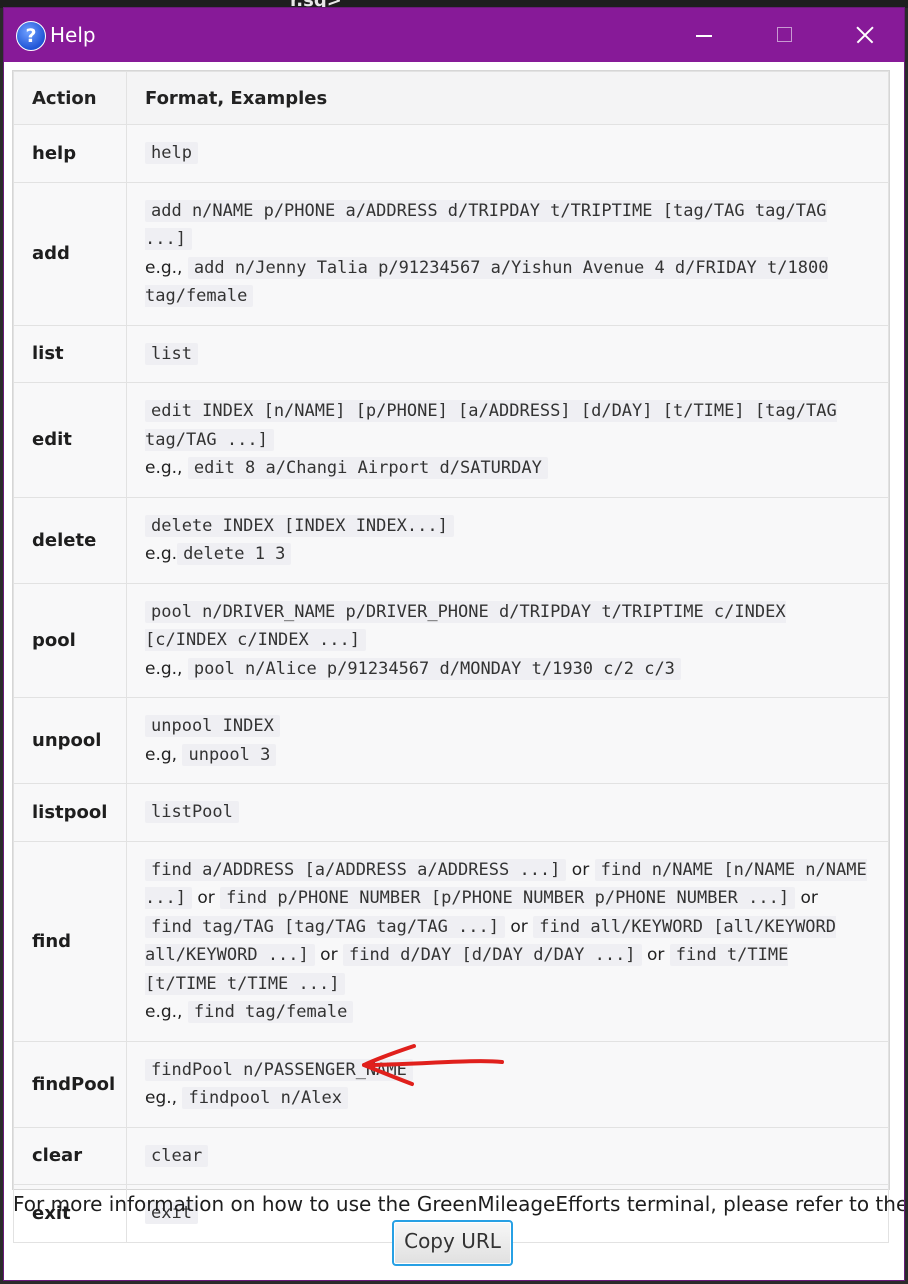 The width and height of the screenshot is (908, 1284). What do you see at coordinates (73, 35) in the screenshot?
I see `window-title: Help` at bounding box center [73, 35].